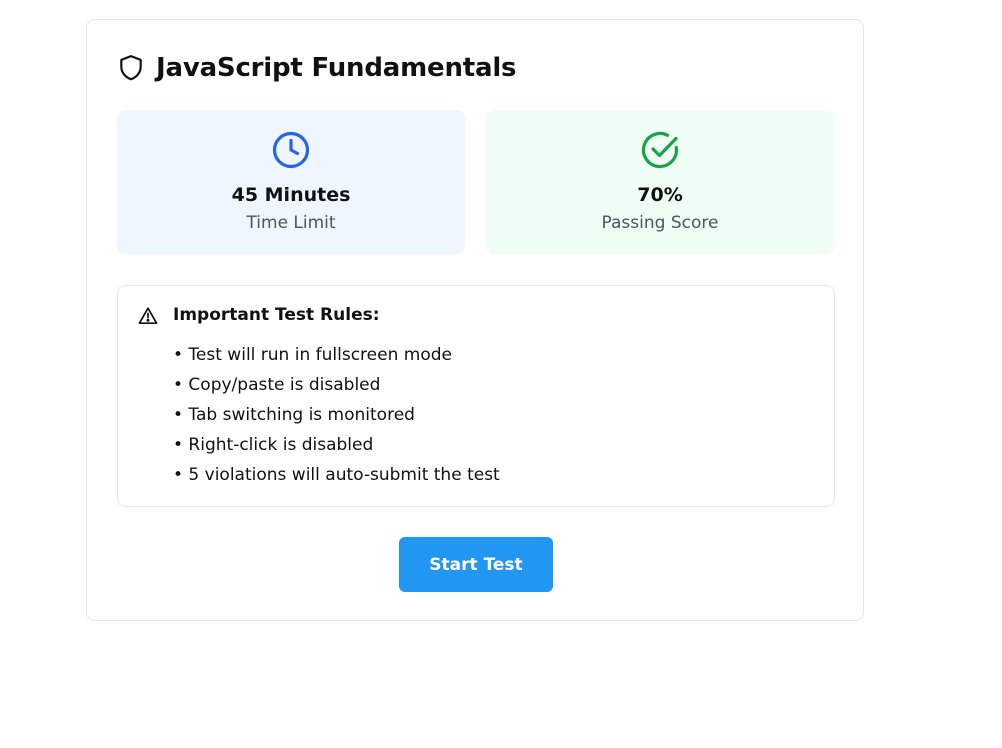  I want to click on rule-item: • Right-click is disabled, so click(273, 445).